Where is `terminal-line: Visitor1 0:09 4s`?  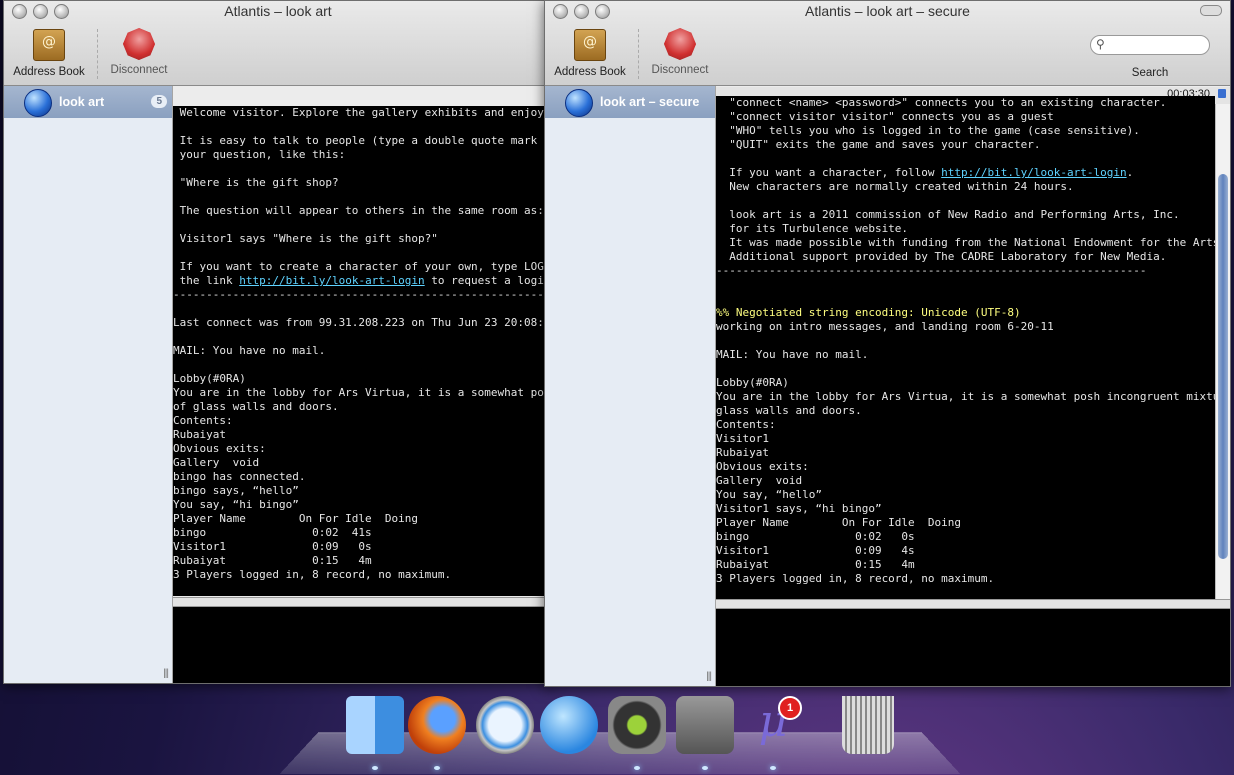 terminal-line: Visitor1 0:09 4s is located at coordinates (815, 550).